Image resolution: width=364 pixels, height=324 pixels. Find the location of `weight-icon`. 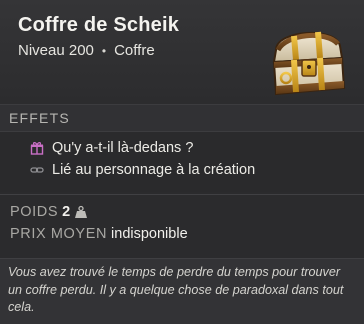

weight-icon is located at coordinates (81, 211).